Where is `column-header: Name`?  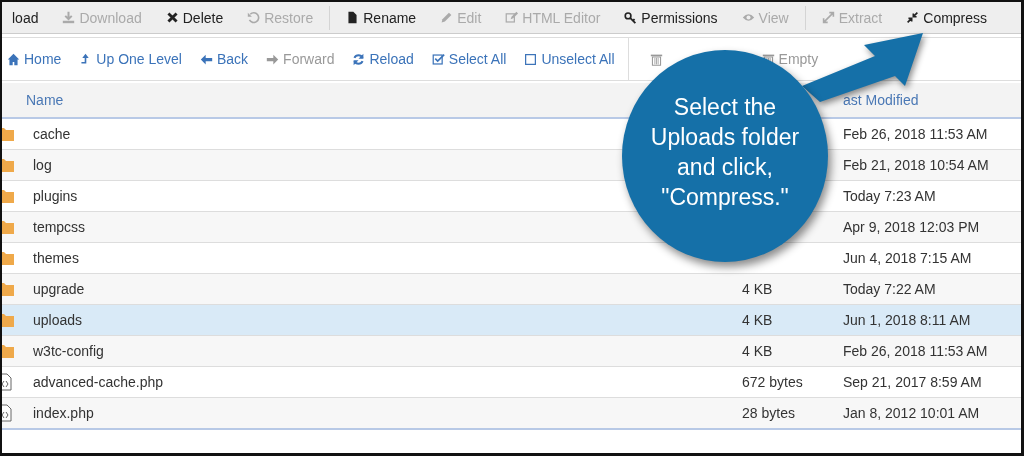
column-header: Name is located at coordinates (45, 100).